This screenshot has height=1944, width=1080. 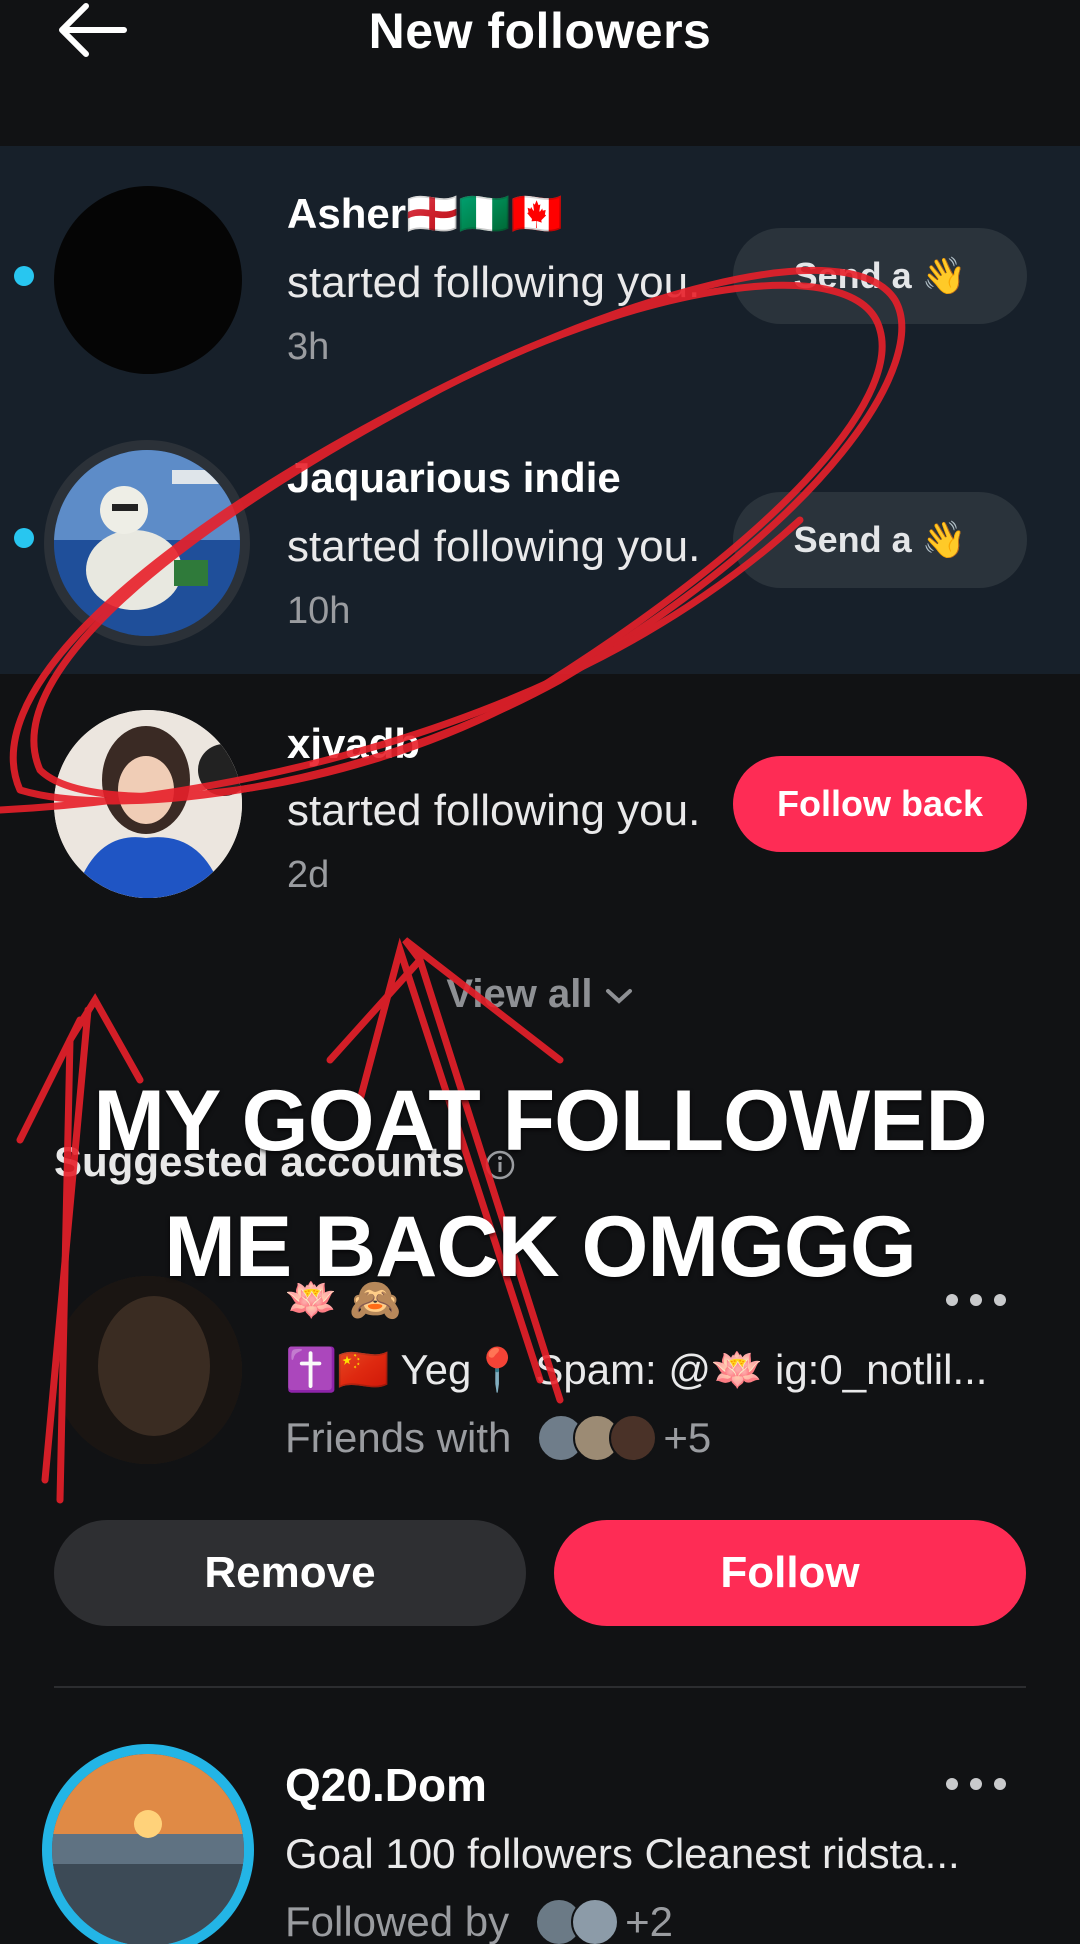 I want to click on follower-message: started following you. 3h, so click(x=497, y=315).